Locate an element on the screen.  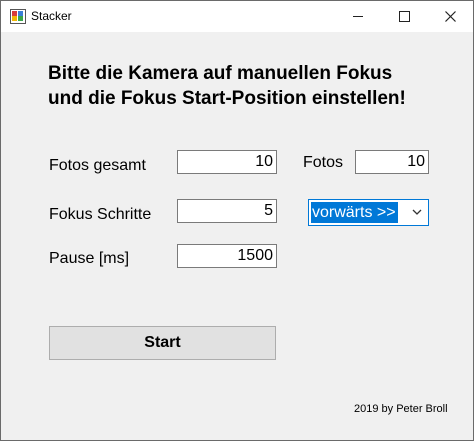
maximize-icon is located at coordinates (404, 16).